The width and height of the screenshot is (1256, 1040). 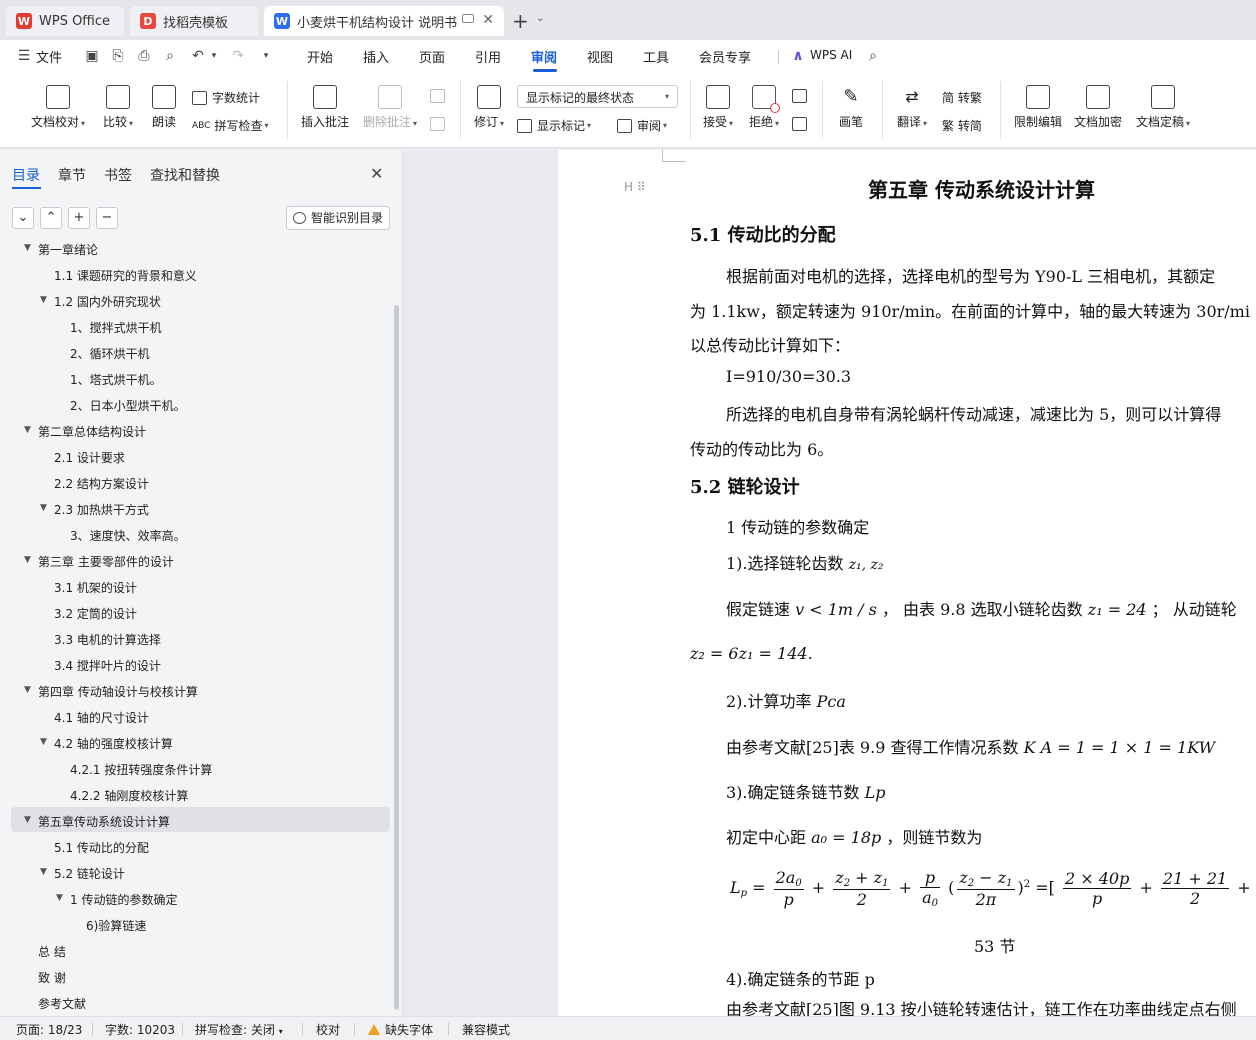 I want to click on menu-wps-ai: WPS AI, so click(x=831, y=55).